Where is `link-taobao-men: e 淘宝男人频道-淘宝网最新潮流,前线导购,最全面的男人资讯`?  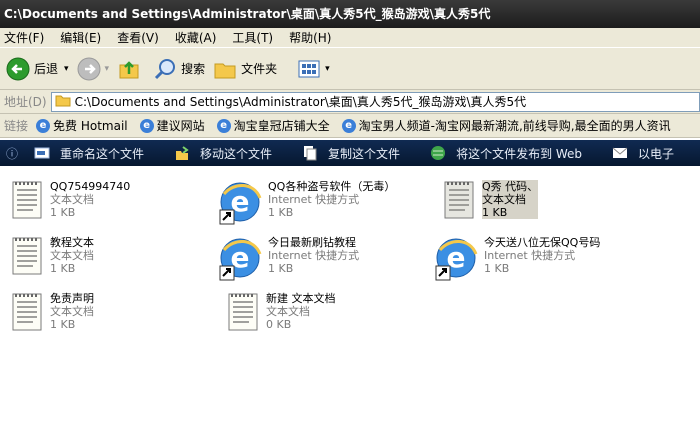
link-taobao-men: e 淘宝男人频道-淘宝网最新潮流,前线导购,最全面的男人资讯 is located at coordinates (506, 125).